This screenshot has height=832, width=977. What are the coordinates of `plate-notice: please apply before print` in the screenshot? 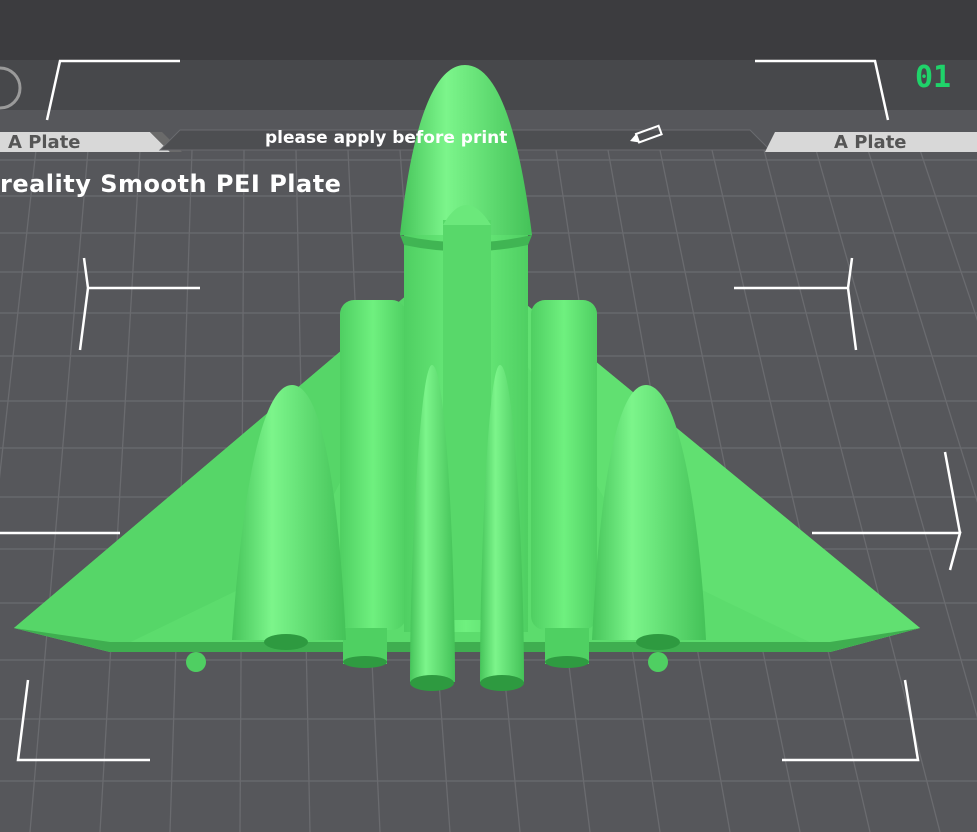 It's located at (386, 138).